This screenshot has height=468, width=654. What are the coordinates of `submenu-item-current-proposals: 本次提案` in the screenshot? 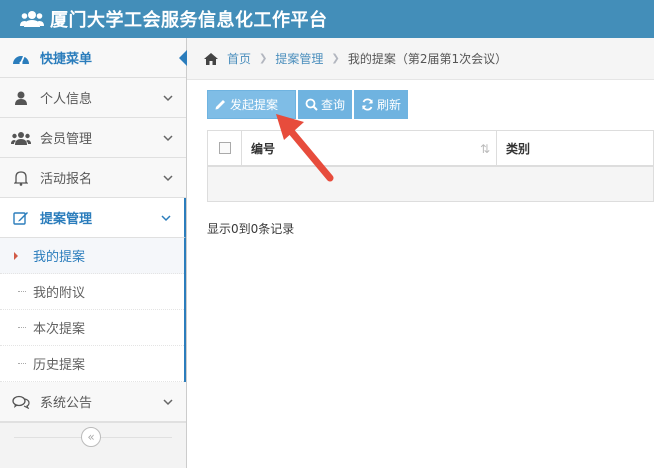 It's located at (92, 328).